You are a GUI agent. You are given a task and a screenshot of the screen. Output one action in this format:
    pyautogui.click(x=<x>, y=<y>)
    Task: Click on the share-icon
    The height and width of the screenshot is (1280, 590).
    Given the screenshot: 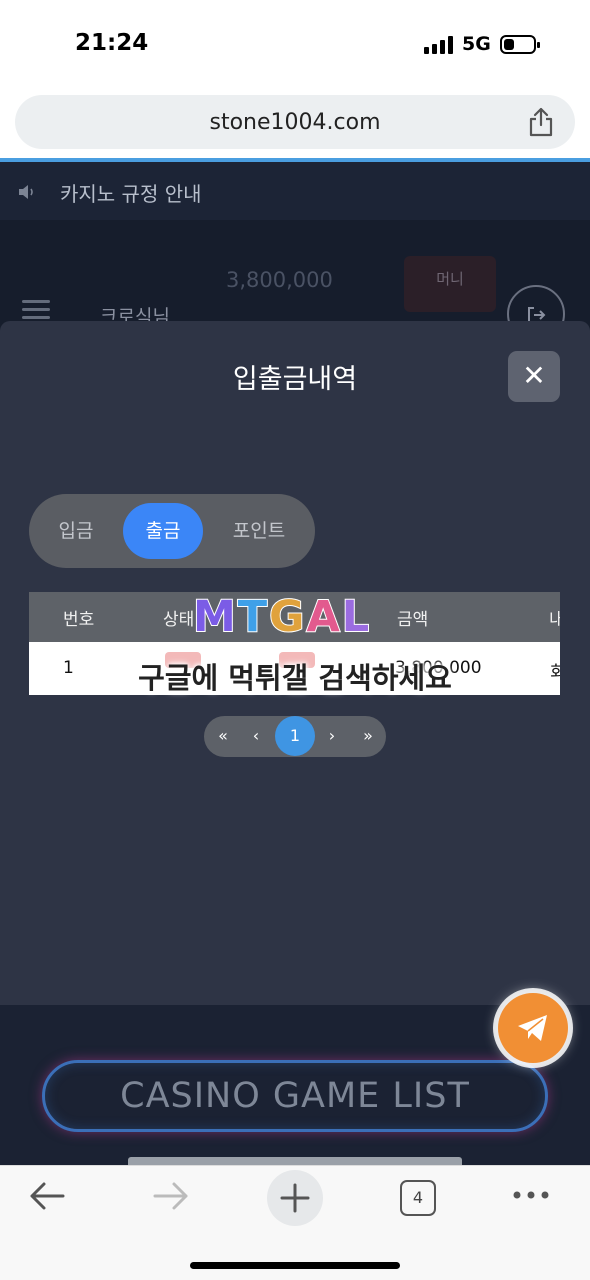 What is the action you would take?
    pyautogui.click(x=541, y=122)
    